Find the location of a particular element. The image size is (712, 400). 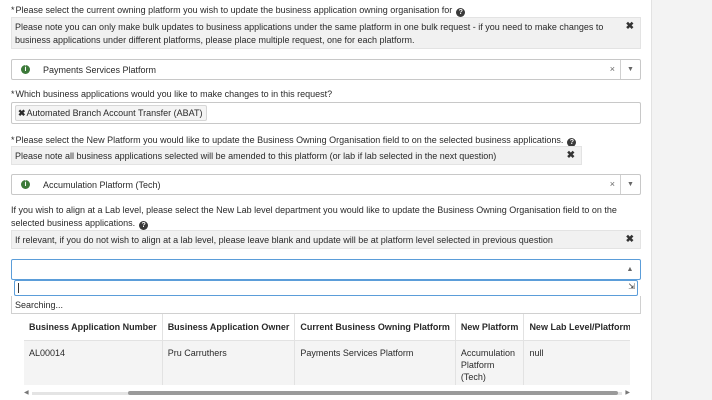

new-platform-select: i Accumulation Platform (Tech) × ▼ is located at coordinates (326, 184).